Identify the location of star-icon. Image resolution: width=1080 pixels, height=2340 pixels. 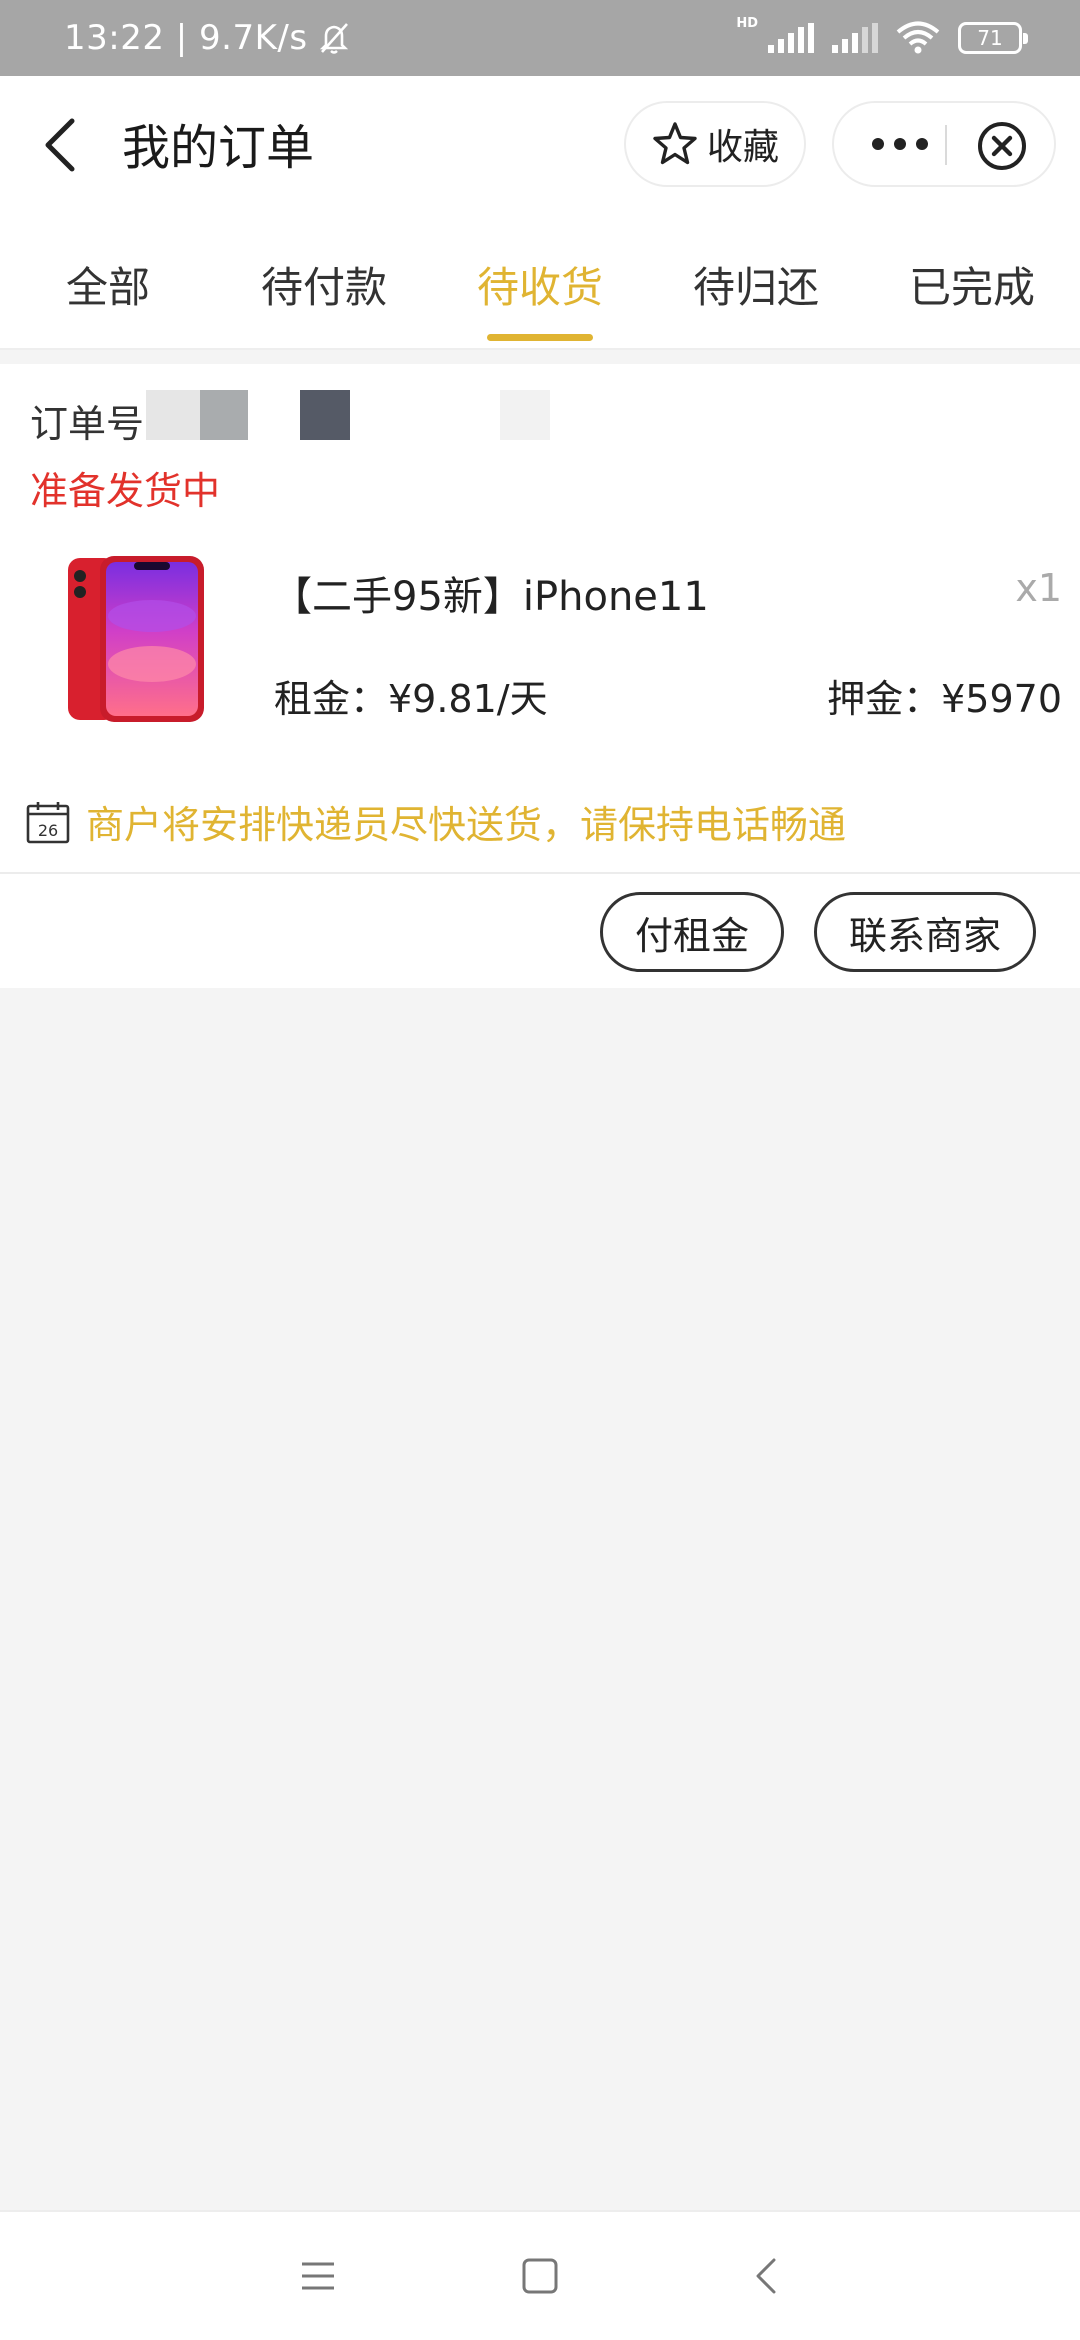
(675, 143).